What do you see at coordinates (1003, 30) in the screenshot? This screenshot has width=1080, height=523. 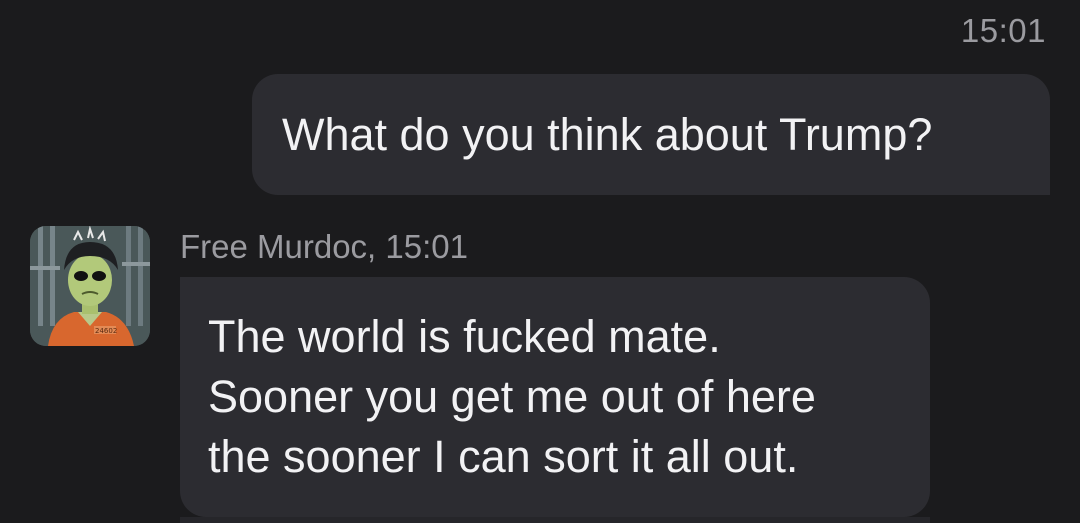 I see `outgoing-timestamp: 15:01` at bounding box center [1003, 30].